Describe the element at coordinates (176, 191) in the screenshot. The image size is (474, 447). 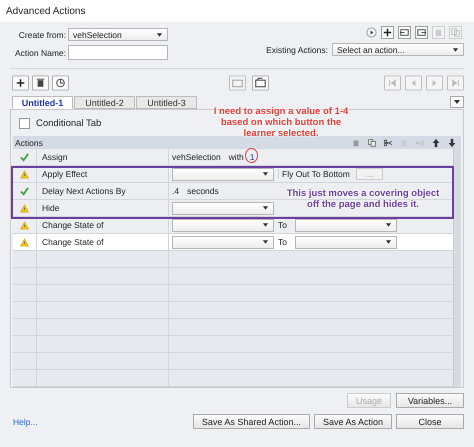
I see `delay-value: .4` at that location.